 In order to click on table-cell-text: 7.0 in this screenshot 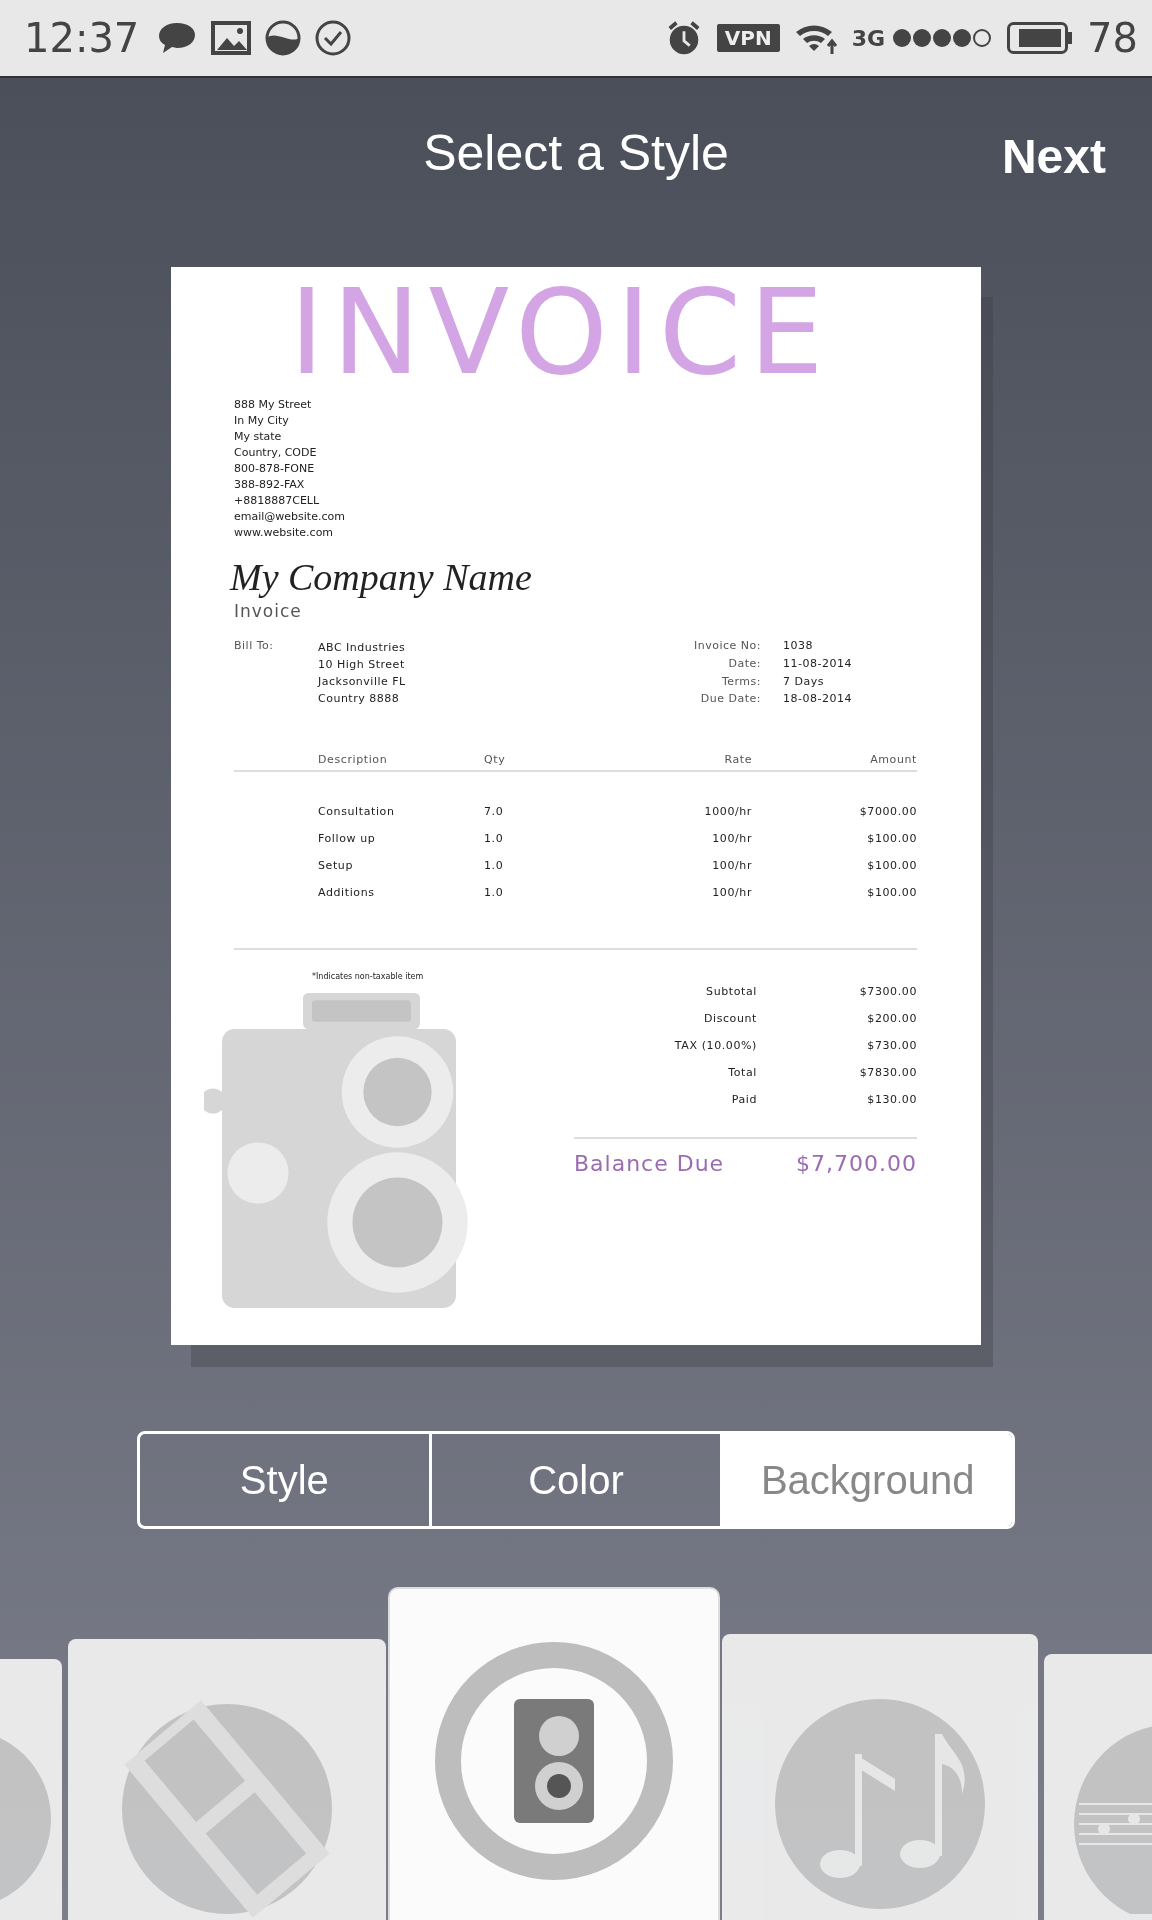, I will do `click(494, 811)`.